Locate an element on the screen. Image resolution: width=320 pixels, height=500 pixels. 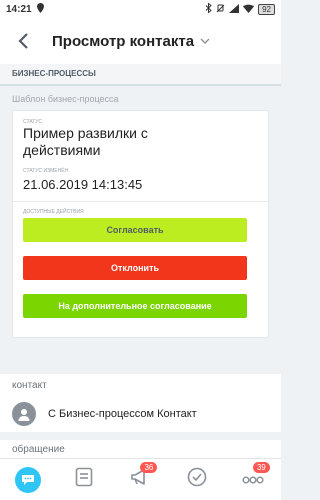
status-bar: 14:21 92 is located at coordinates (140, 9).